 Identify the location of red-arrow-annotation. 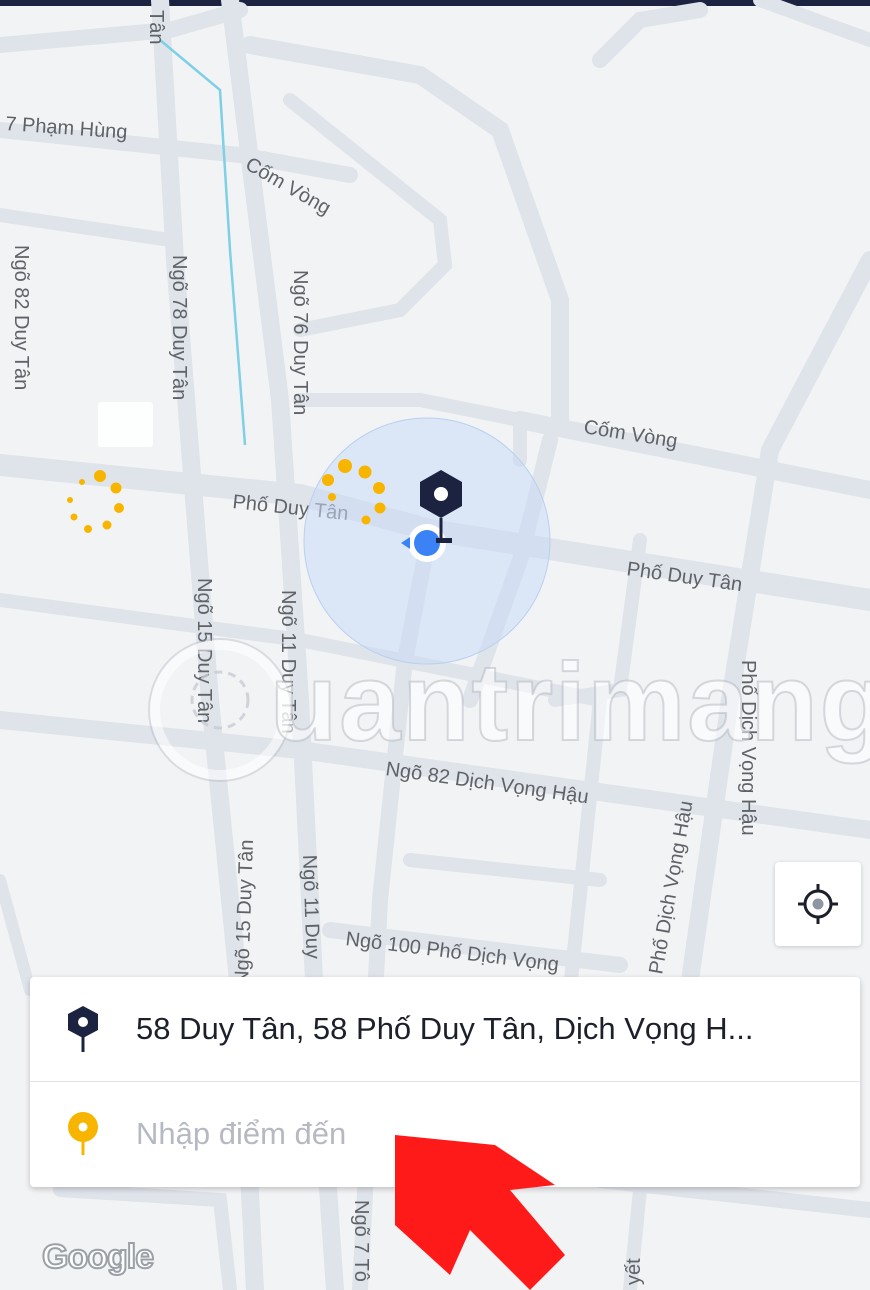
(480, 1212).